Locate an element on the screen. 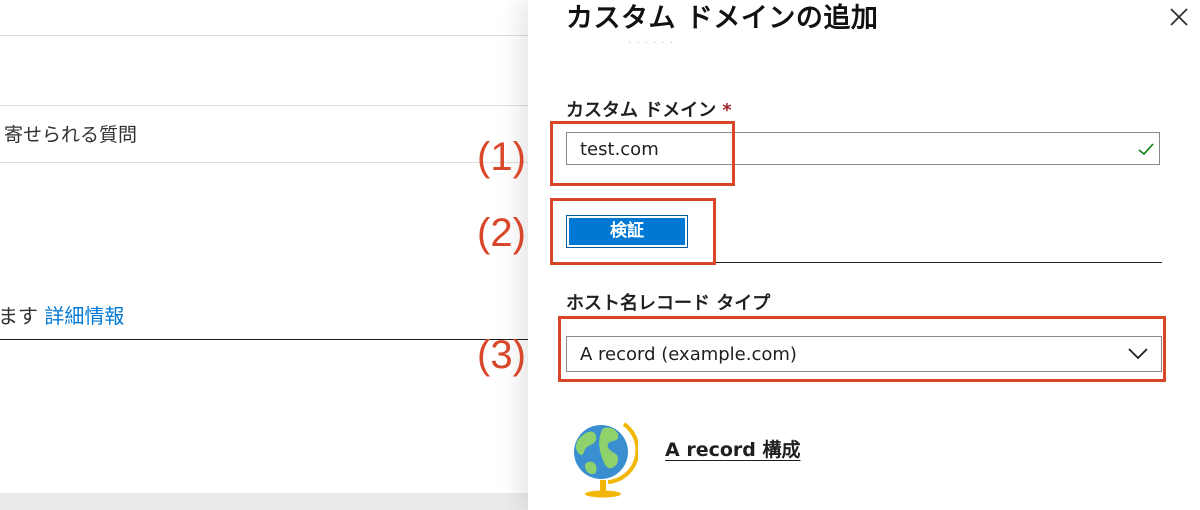  custom-domain-label-text: カスタム ドメイン is located at coordinates (641, 110).